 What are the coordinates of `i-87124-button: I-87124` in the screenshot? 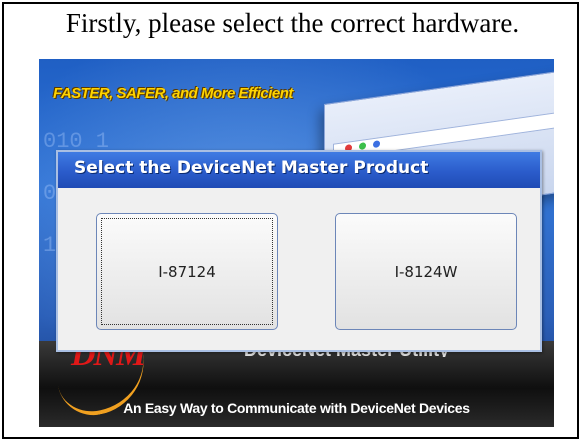 It's located at (187, 271).